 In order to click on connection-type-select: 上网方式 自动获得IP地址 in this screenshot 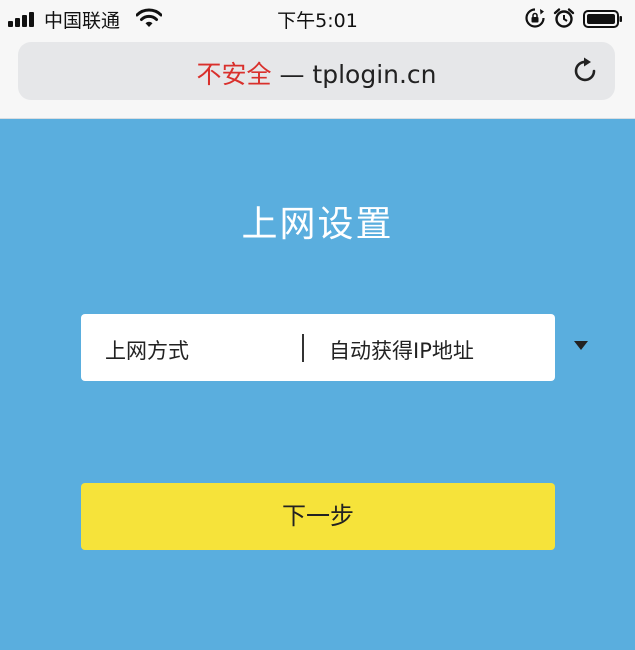, I will do `click(334, 347)`.